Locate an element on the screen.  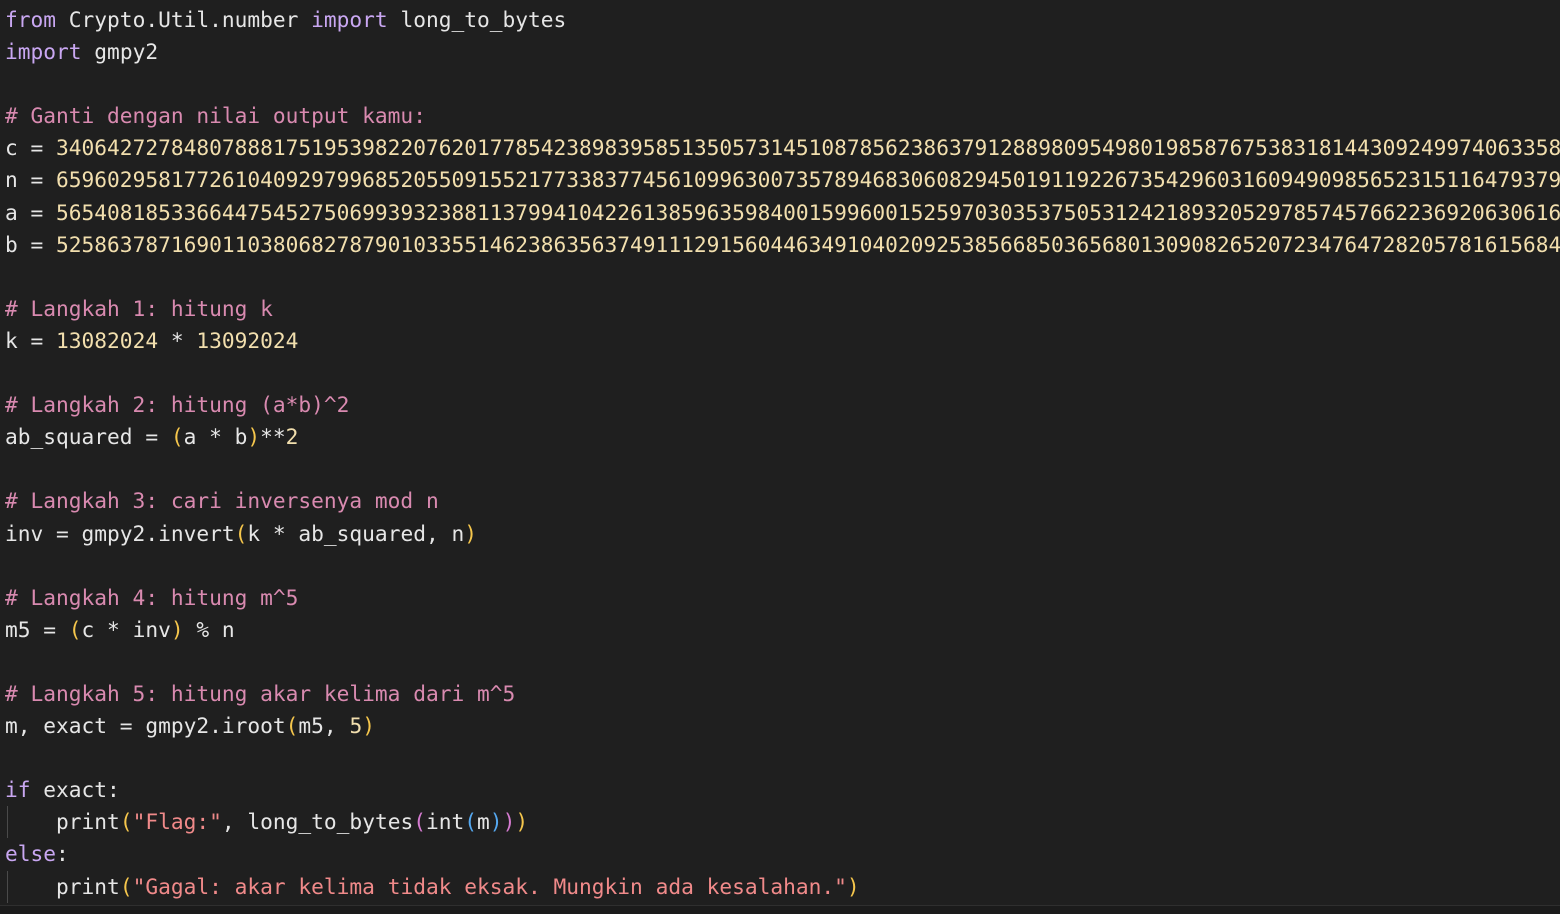
code-token: ab_squared = is located at coordinates (88, 437).